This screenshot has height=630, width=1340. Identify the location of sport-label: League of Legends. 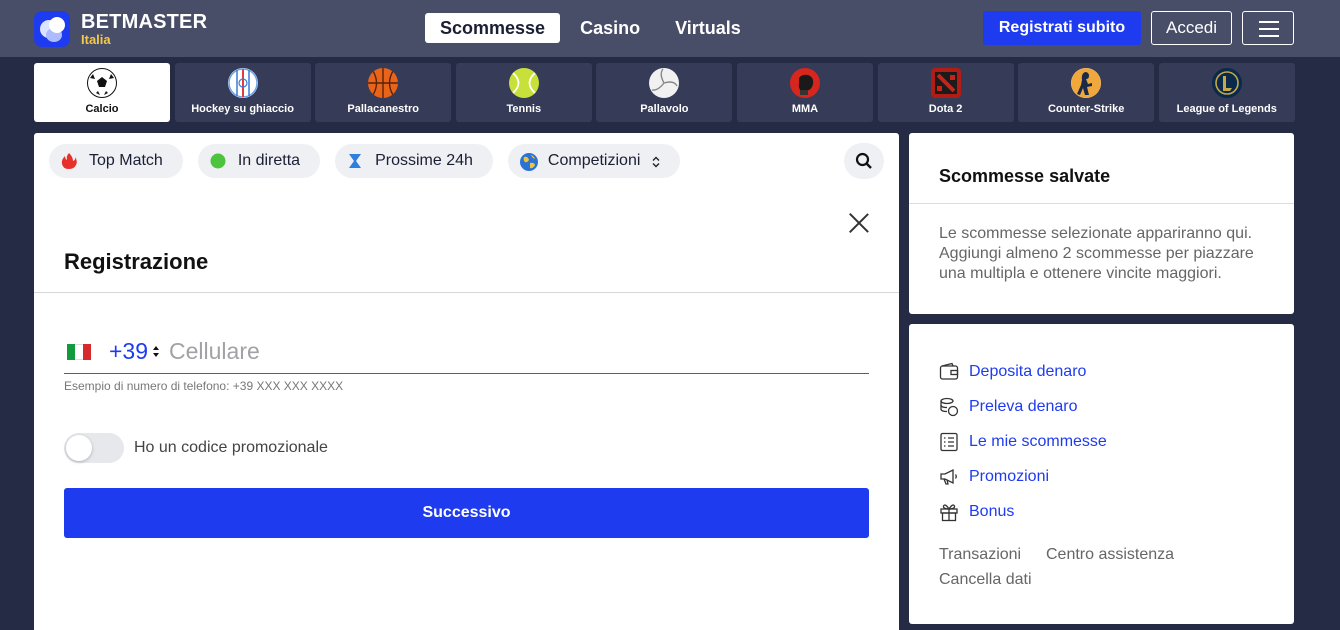
(1226, 109).